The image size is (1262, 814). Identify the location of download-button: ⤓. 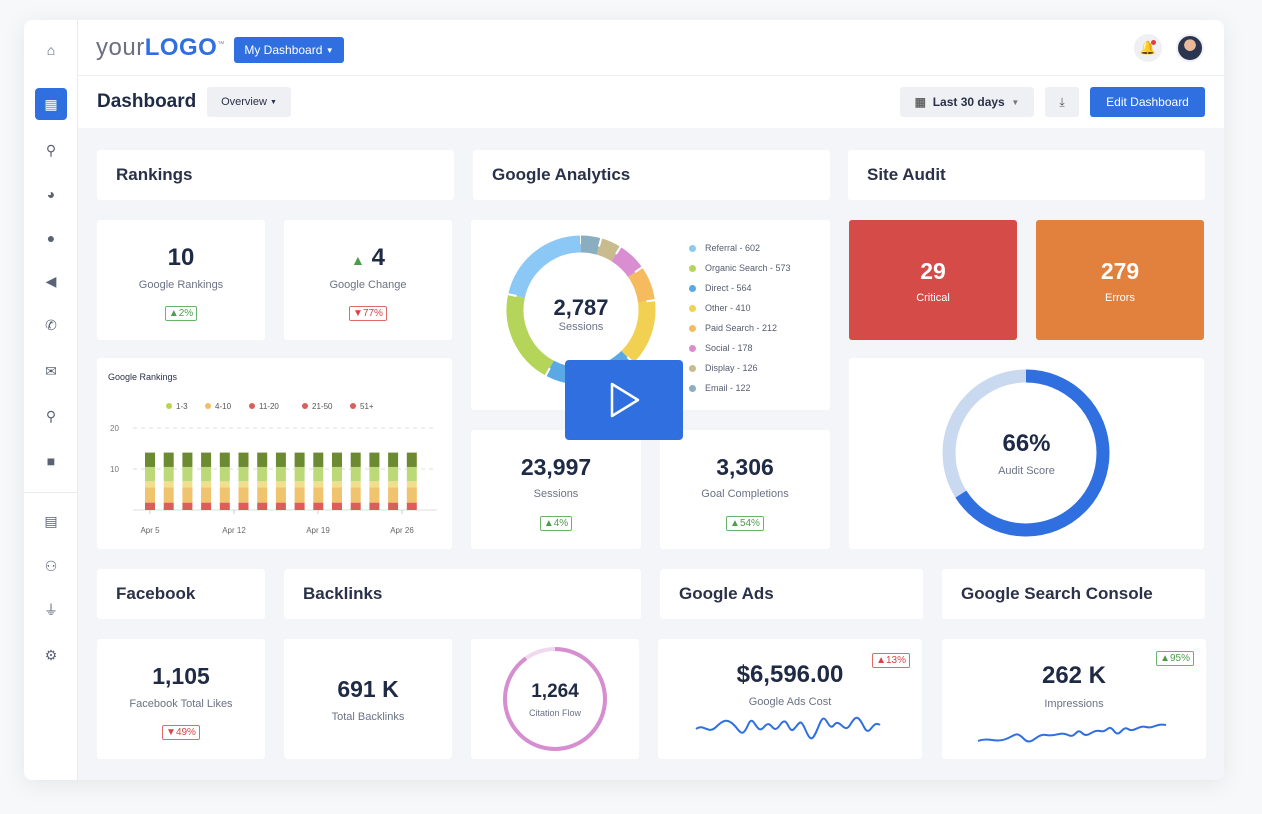
(1062, 102).